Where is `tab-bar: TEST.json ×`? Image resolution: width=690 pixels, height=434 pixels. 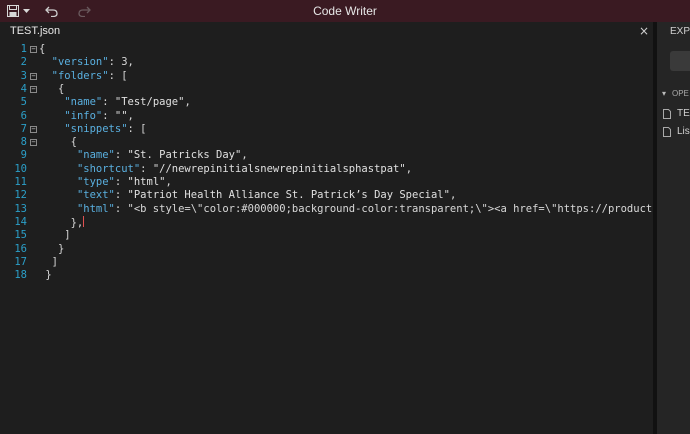 tab-bar: TEST.json × is located at coordinates (326, 31).